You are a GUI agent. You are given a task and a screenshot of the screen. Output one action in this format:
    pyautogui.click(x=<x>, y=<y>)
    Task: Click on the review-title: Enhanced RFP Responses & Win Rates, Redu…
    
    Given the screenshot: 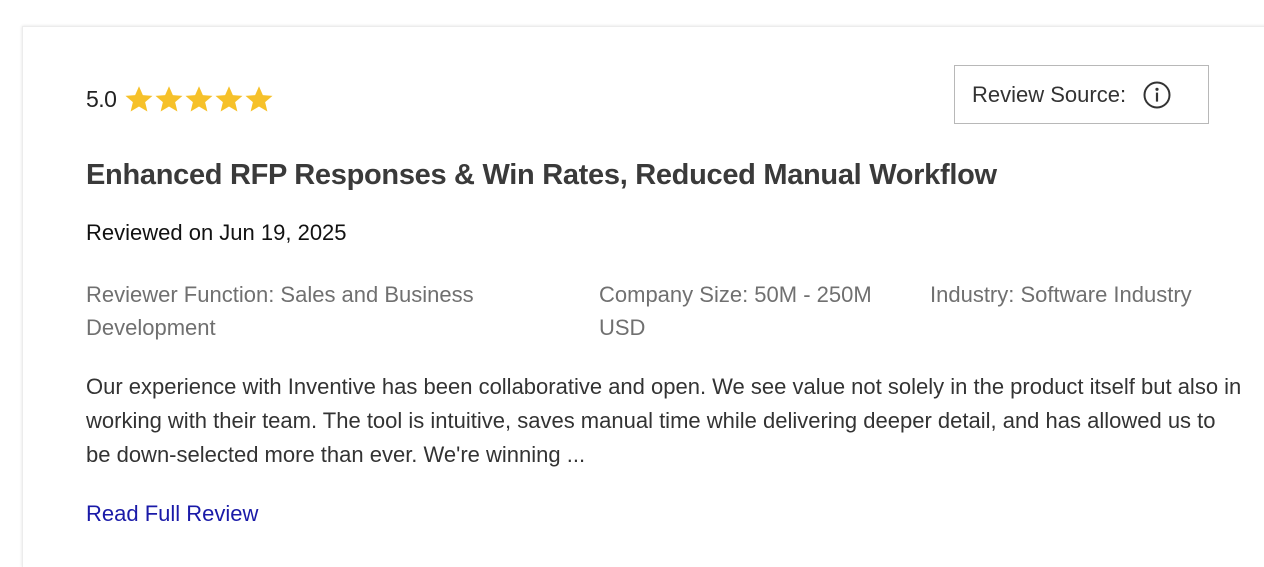 What is the action you would take?
    pyautogui.click(x=541, y=175)
    